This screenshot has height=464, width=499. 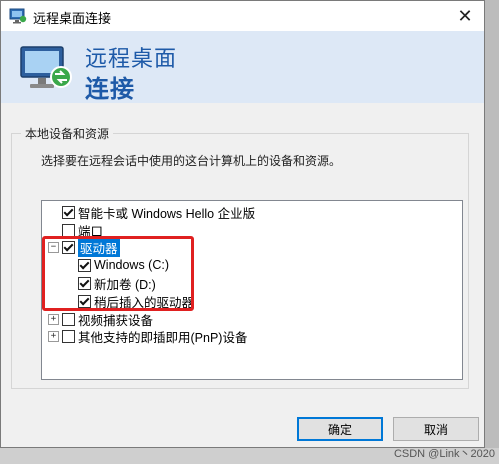 What do you see at coordinates (465, 16) in the screenshot?
I see `close-icon: ✕` at bounding box center [465, 16].